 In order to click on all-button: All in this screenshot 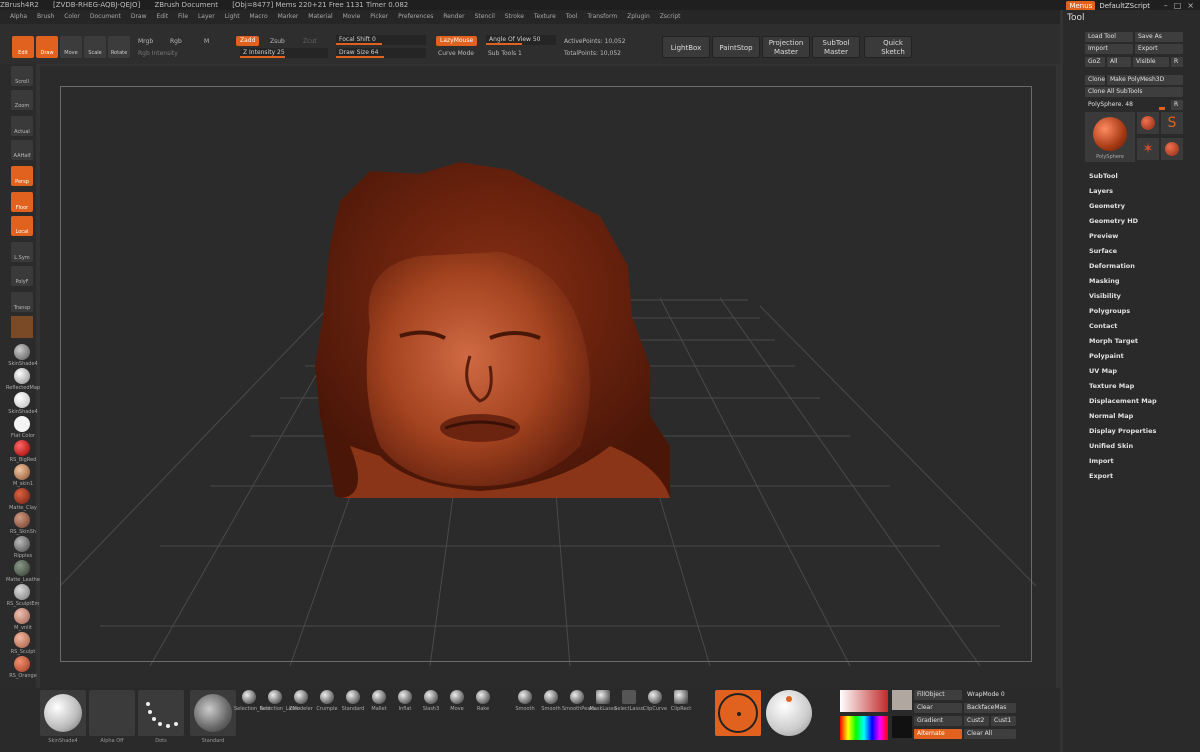, I will do `click(1119, 62)`.